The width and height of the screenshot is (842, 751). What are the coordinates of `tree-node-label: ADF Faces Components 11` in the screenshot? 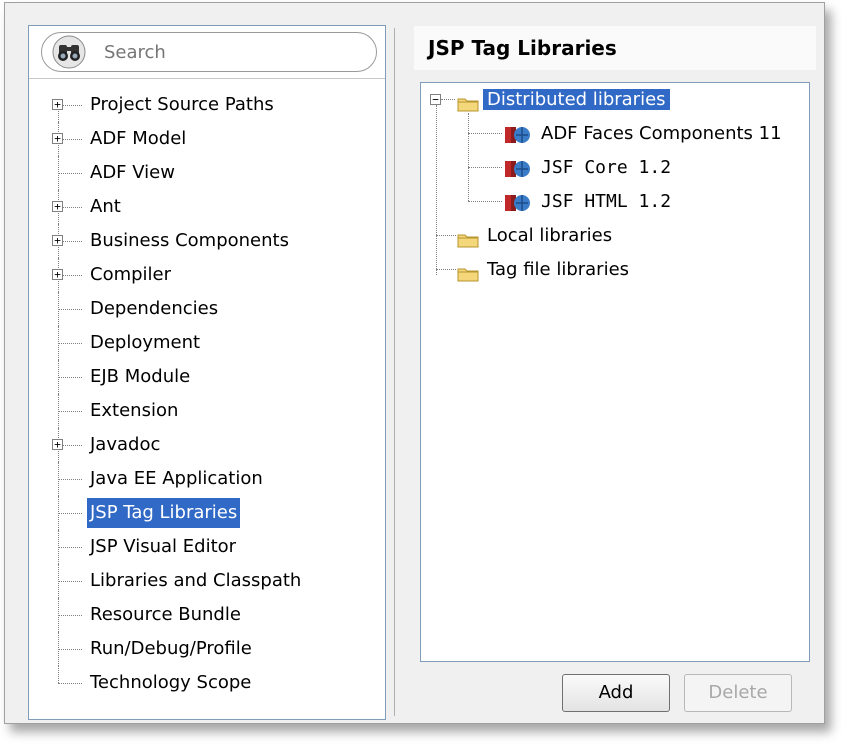 It's located at (661, 133).